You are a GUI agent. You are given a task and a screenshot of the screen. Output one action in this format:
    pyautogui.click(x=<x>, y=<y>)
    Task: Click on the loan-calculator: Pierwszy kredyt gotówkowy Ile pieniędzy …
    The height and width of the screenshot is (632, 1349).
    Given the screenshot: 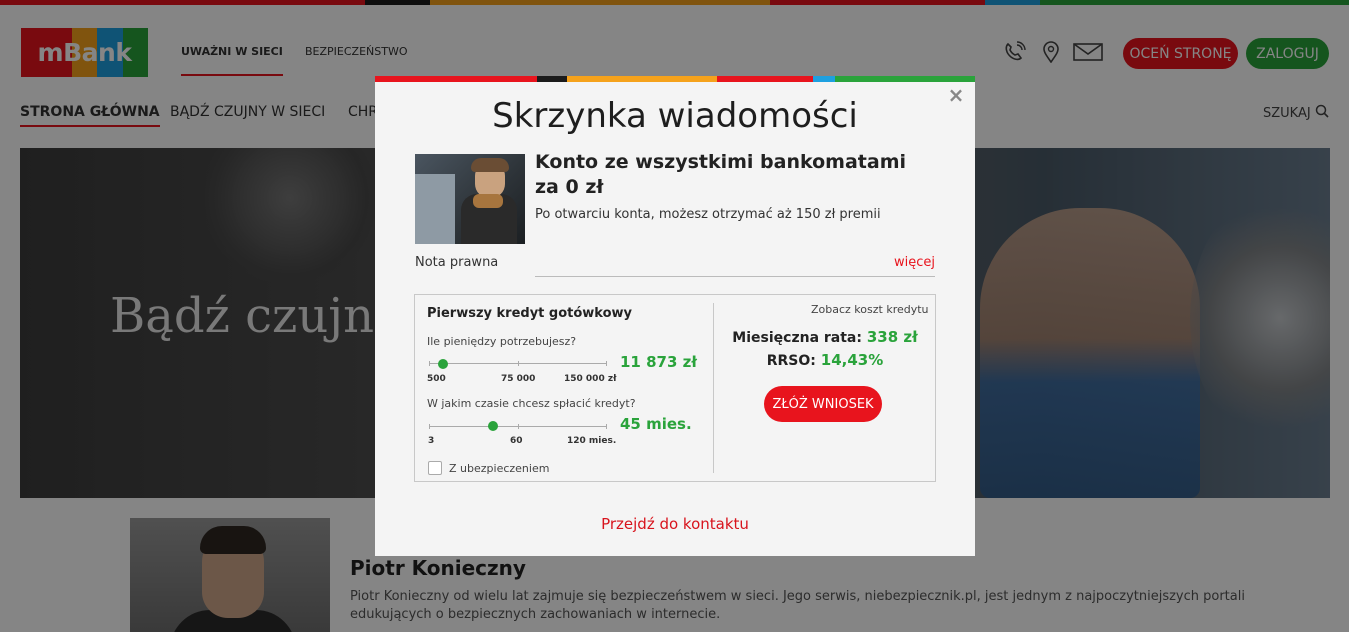 What is the action you would take?
    pyautogui.click(x=675, y=388)
    